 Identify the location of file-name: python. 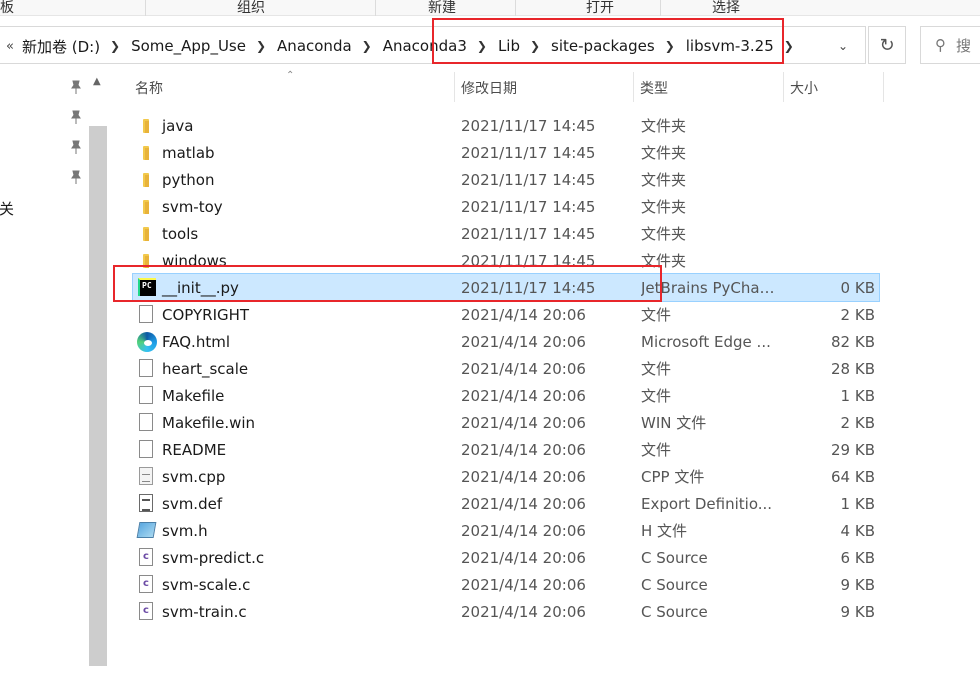
(188, 179).